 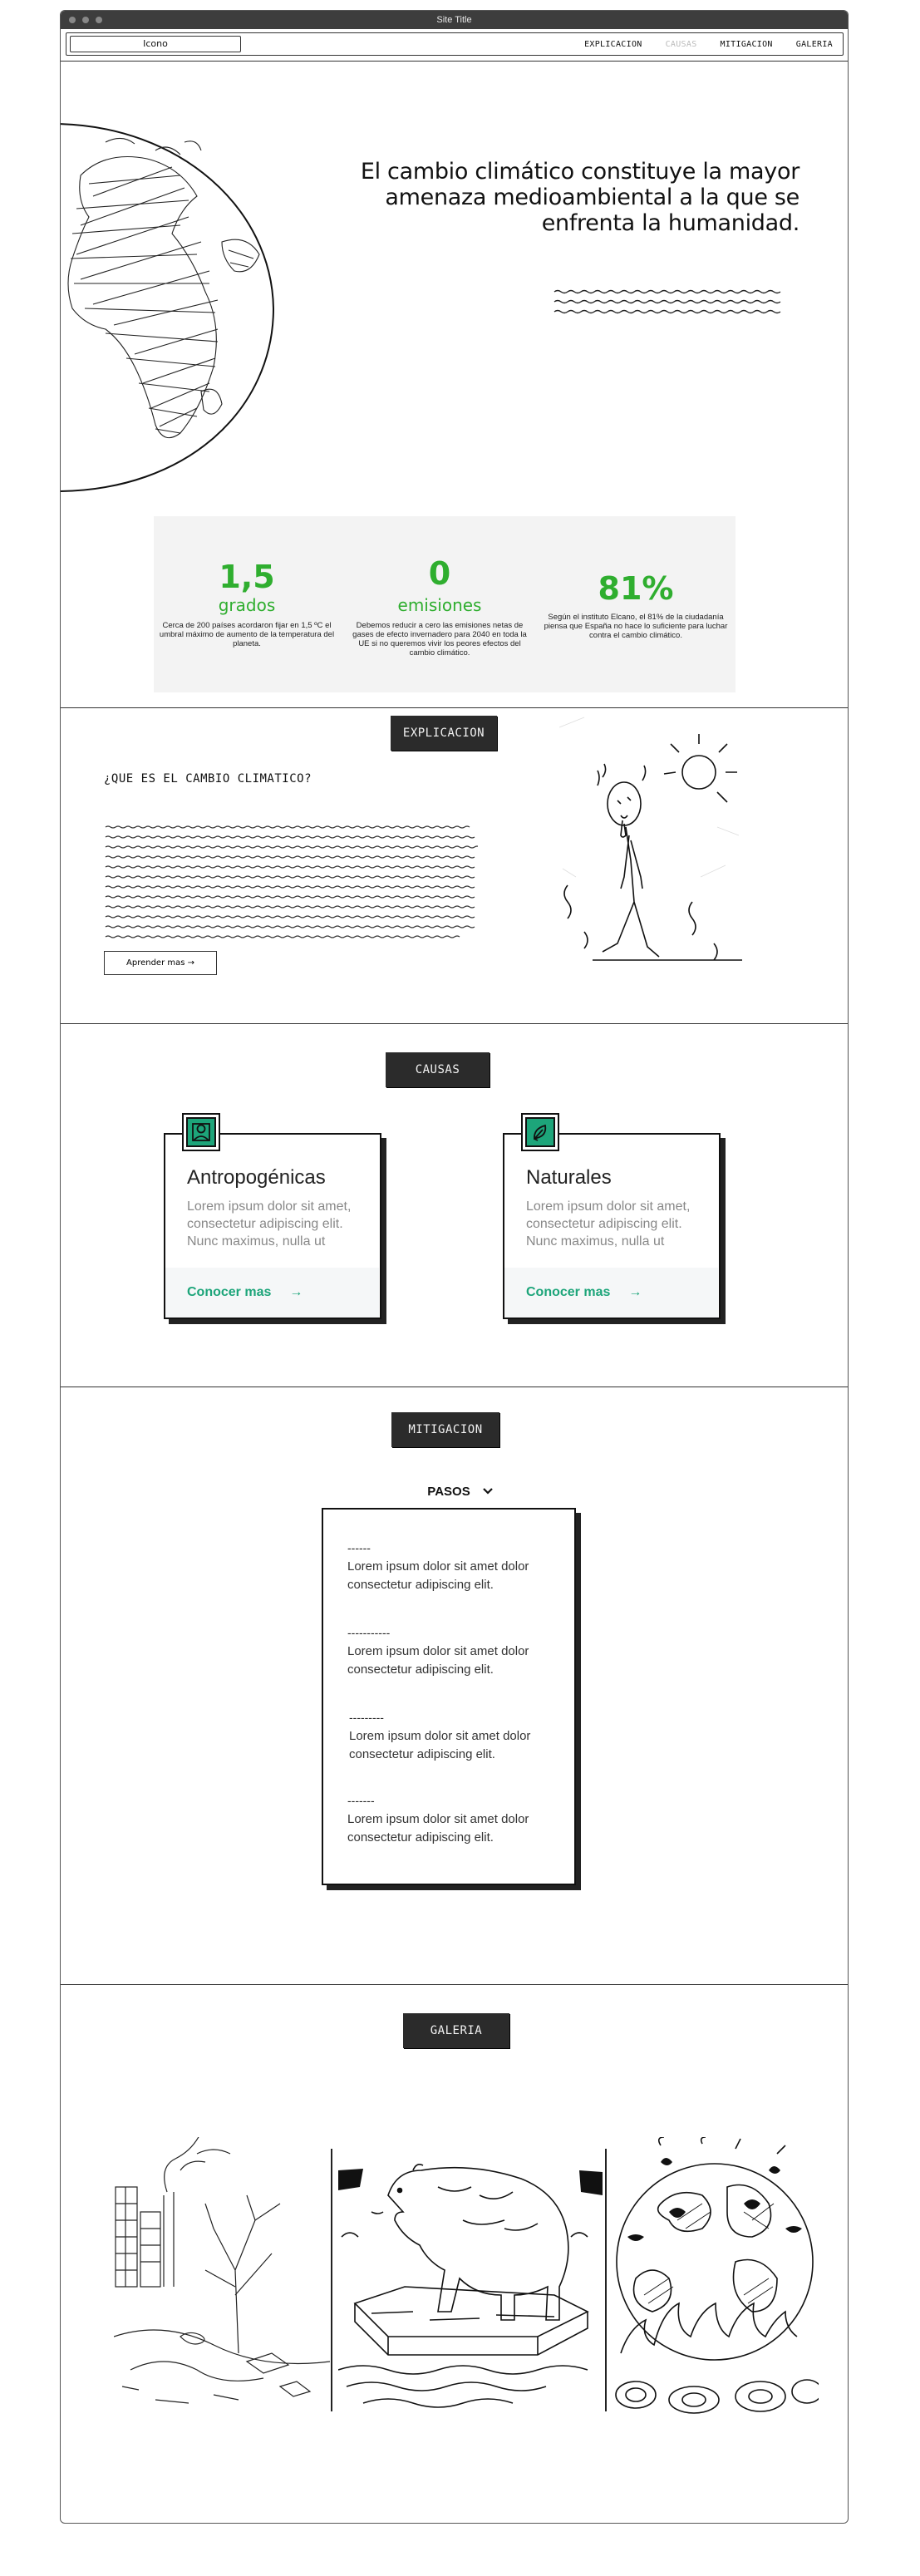 I want to click on step-marker: -------, so click(x=361, y=1800).